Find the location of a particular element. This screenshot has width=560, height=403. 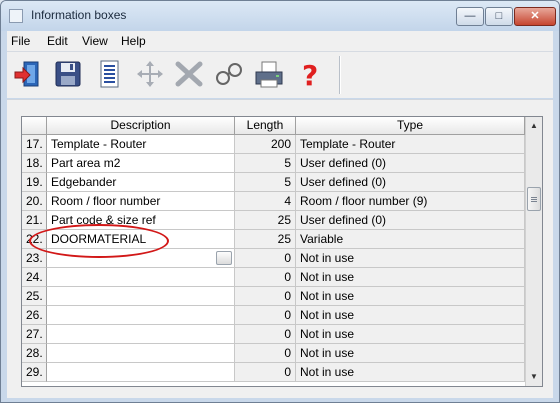

annotation-highlight-ellipse is located at coordinates (99, 241).